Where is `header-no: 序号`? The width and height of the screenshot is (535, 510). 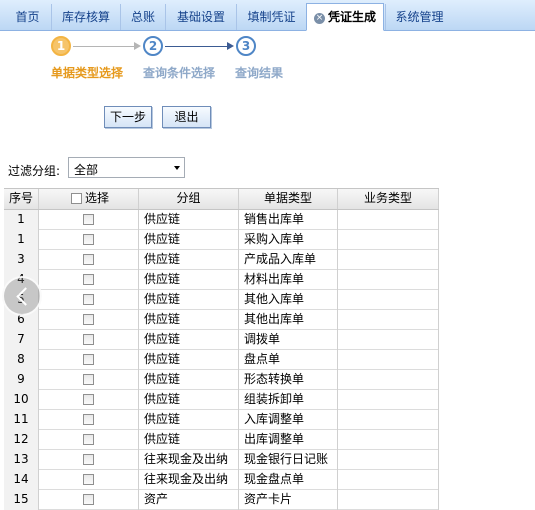
header-no: 序号 is located at coordinates (21, 199).